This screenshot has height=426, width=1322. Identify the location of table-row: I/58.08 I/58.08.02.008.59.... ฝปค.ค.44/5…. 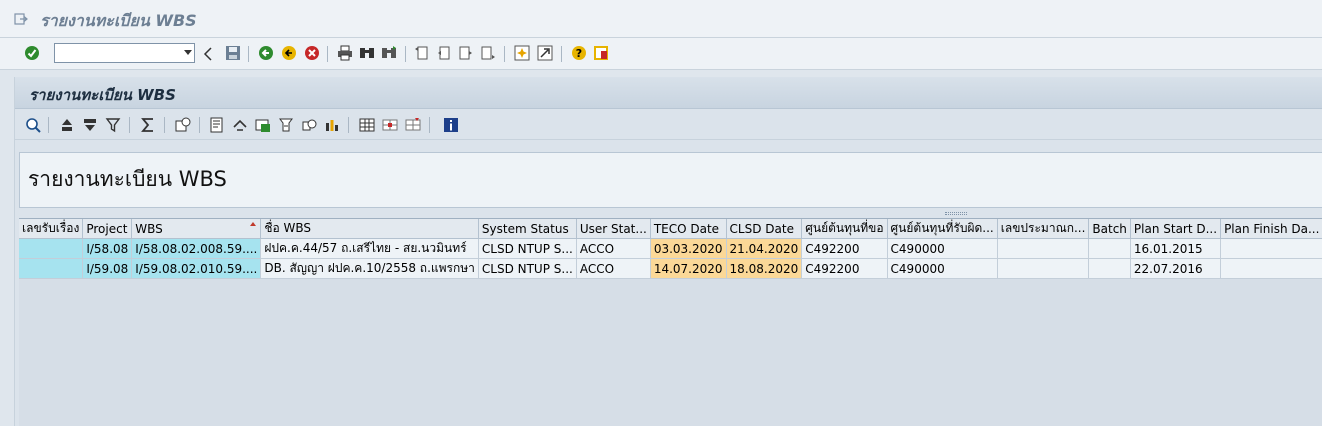
(670, 248).